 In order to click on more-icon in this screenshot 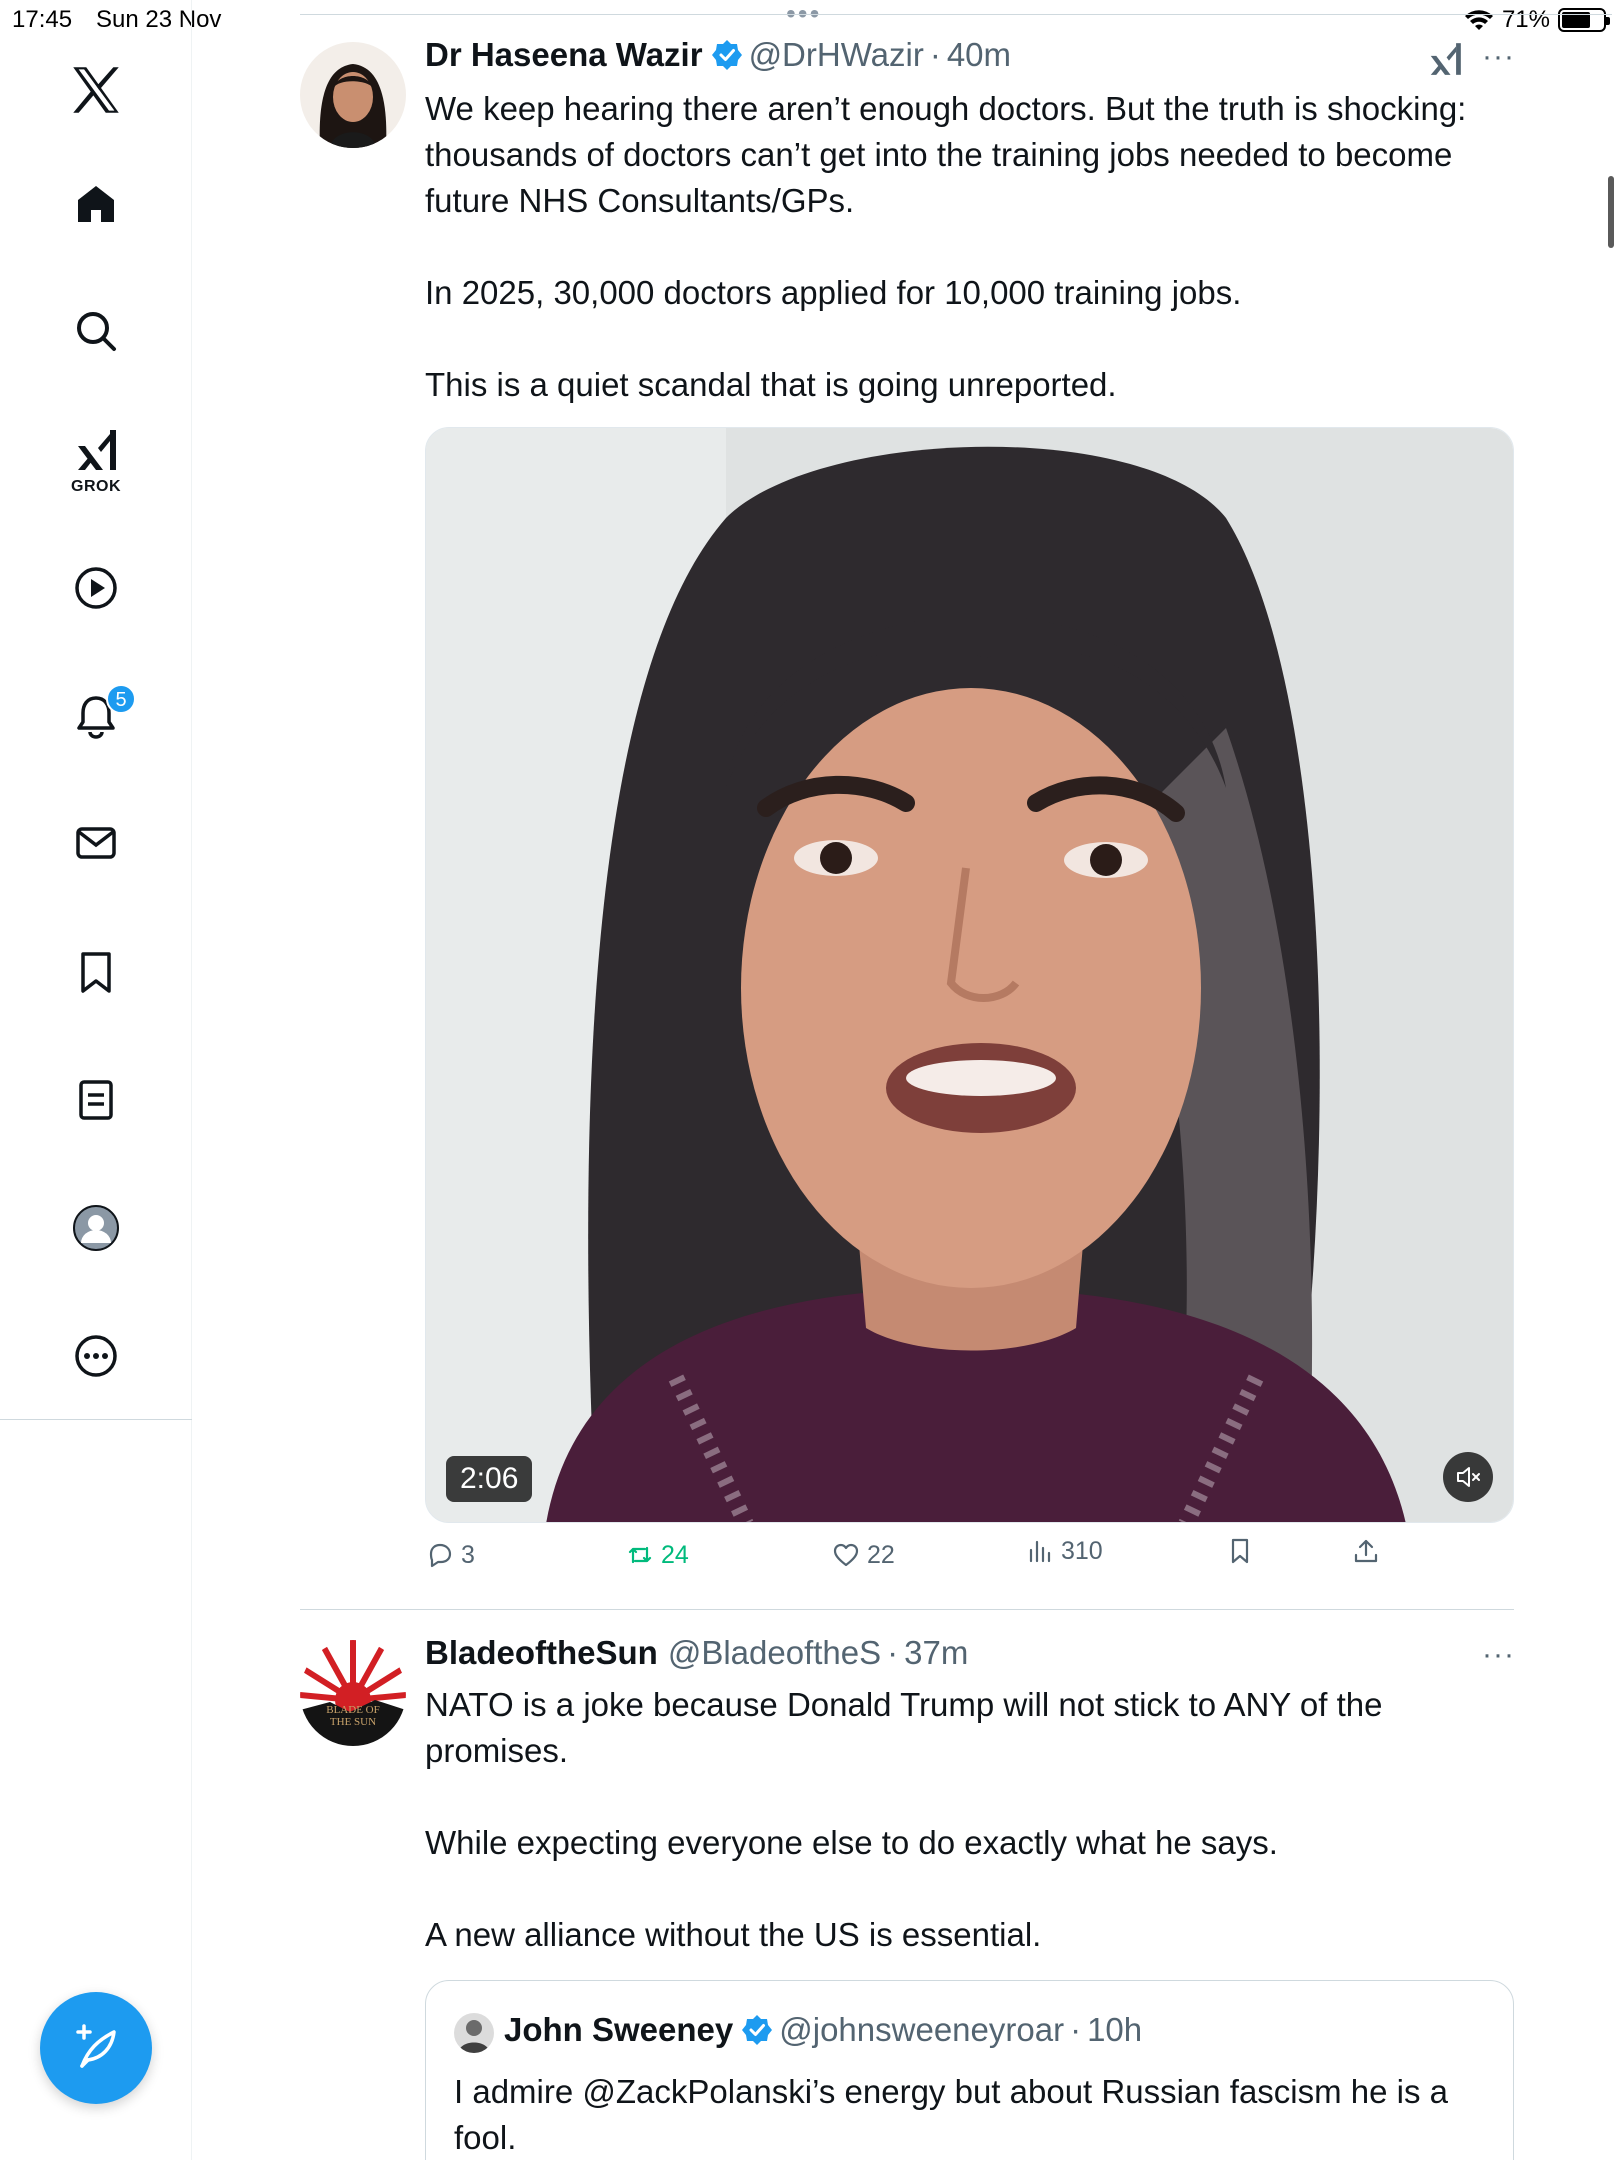, I will do `click(96, 1356)`.